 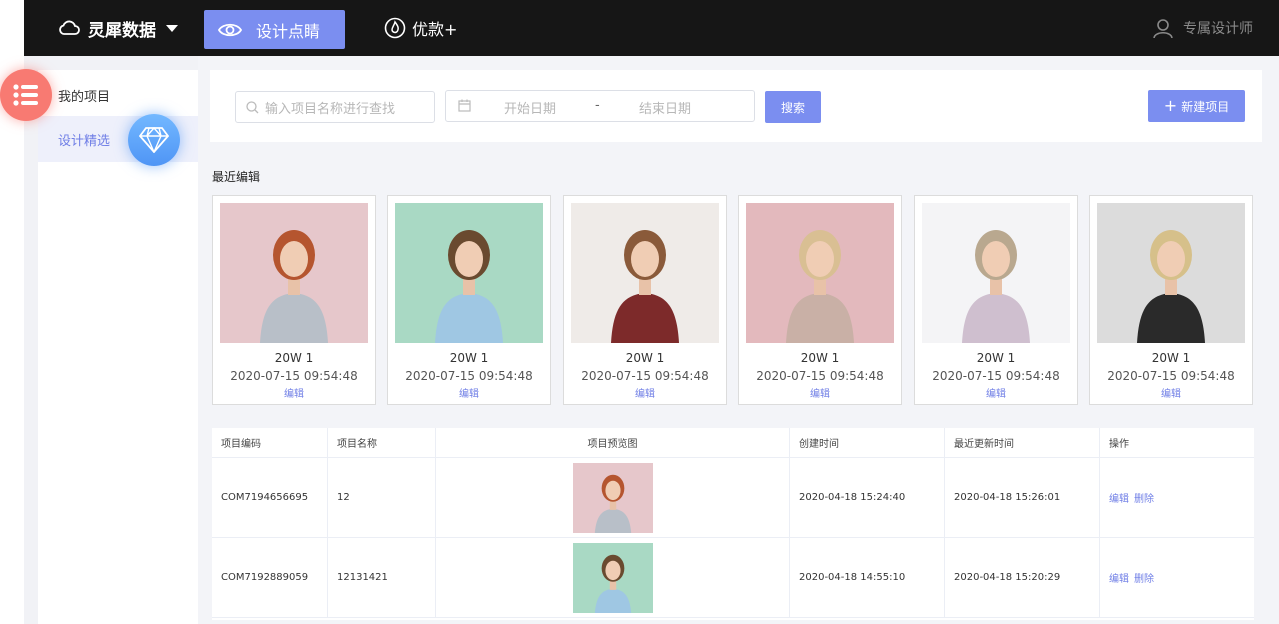 I want to click on project-name: 12, so click(x=382, y=497).